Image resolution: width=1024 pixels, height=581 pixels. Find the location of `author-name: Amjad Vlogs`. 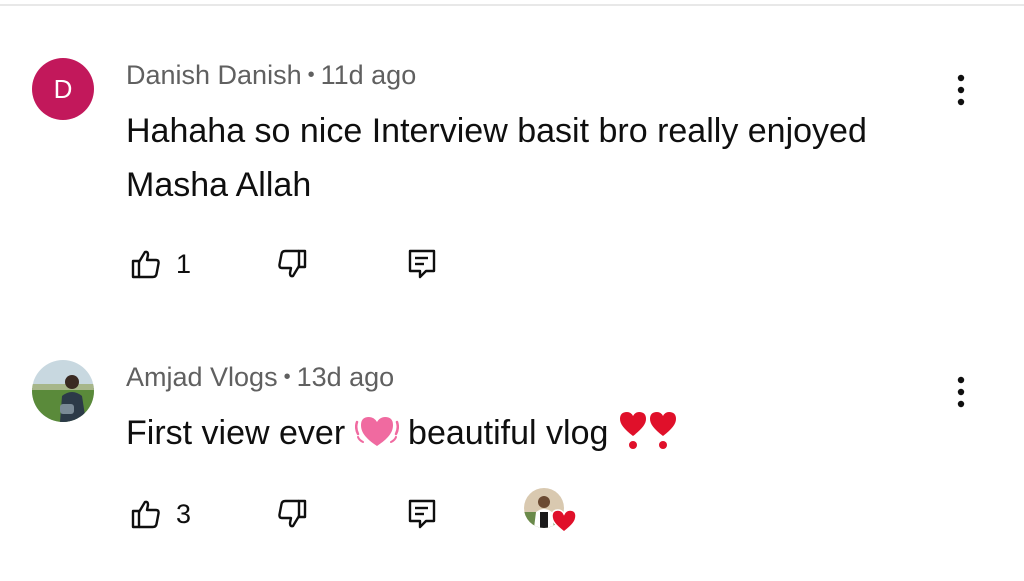

author-name: Amjad Vlogs is located at coordinates (202, 377).